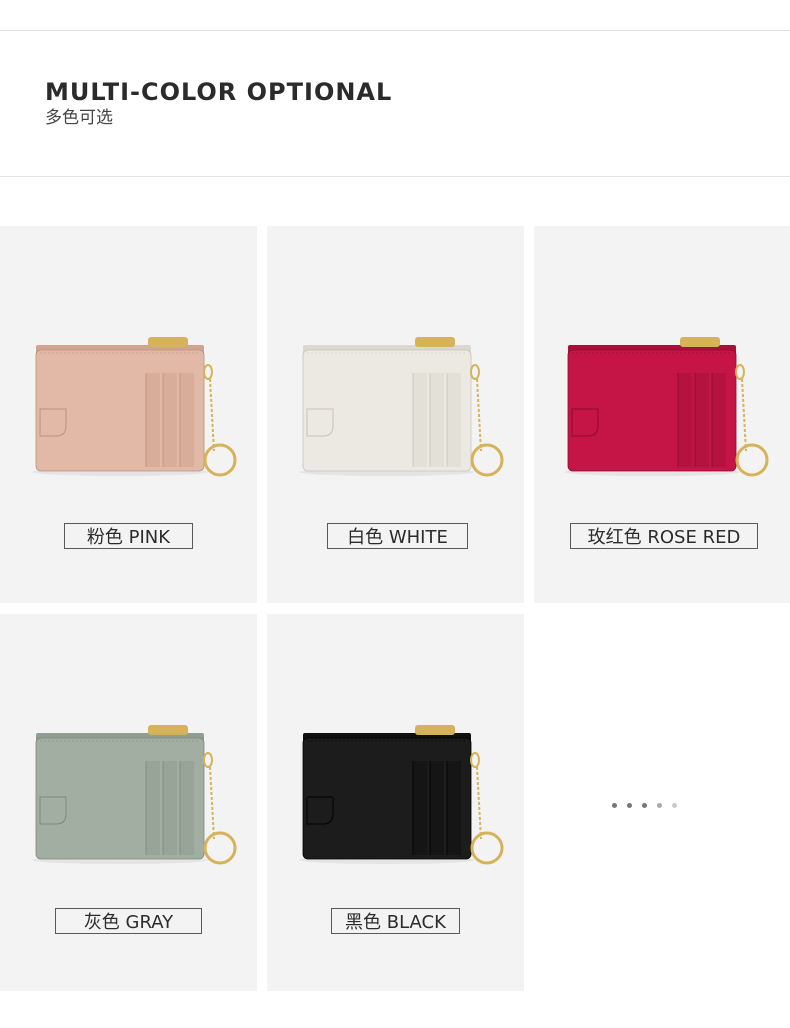  Describe the element at coordinates (128, 536) in the screenshot. I see `color-label-pink: 粉色 PINK` at that location.